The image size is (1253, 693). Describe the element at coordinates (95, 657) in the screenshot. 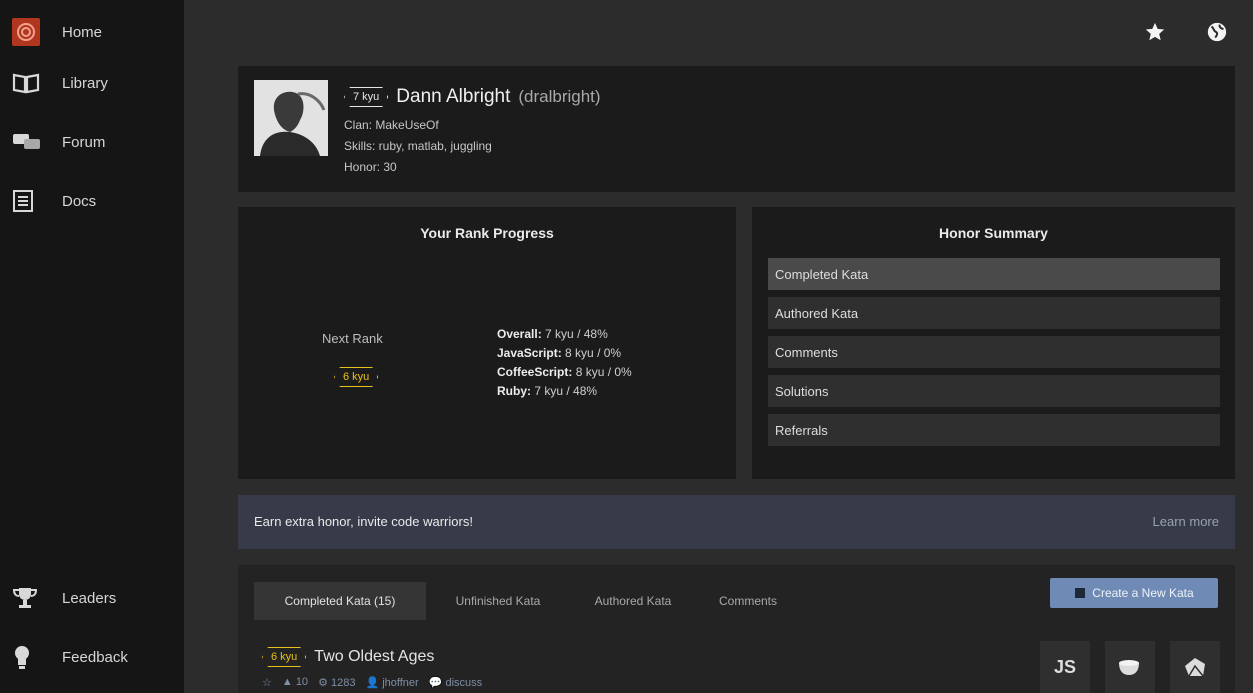

I see `sidebar-item-label: Feedback` at that location.